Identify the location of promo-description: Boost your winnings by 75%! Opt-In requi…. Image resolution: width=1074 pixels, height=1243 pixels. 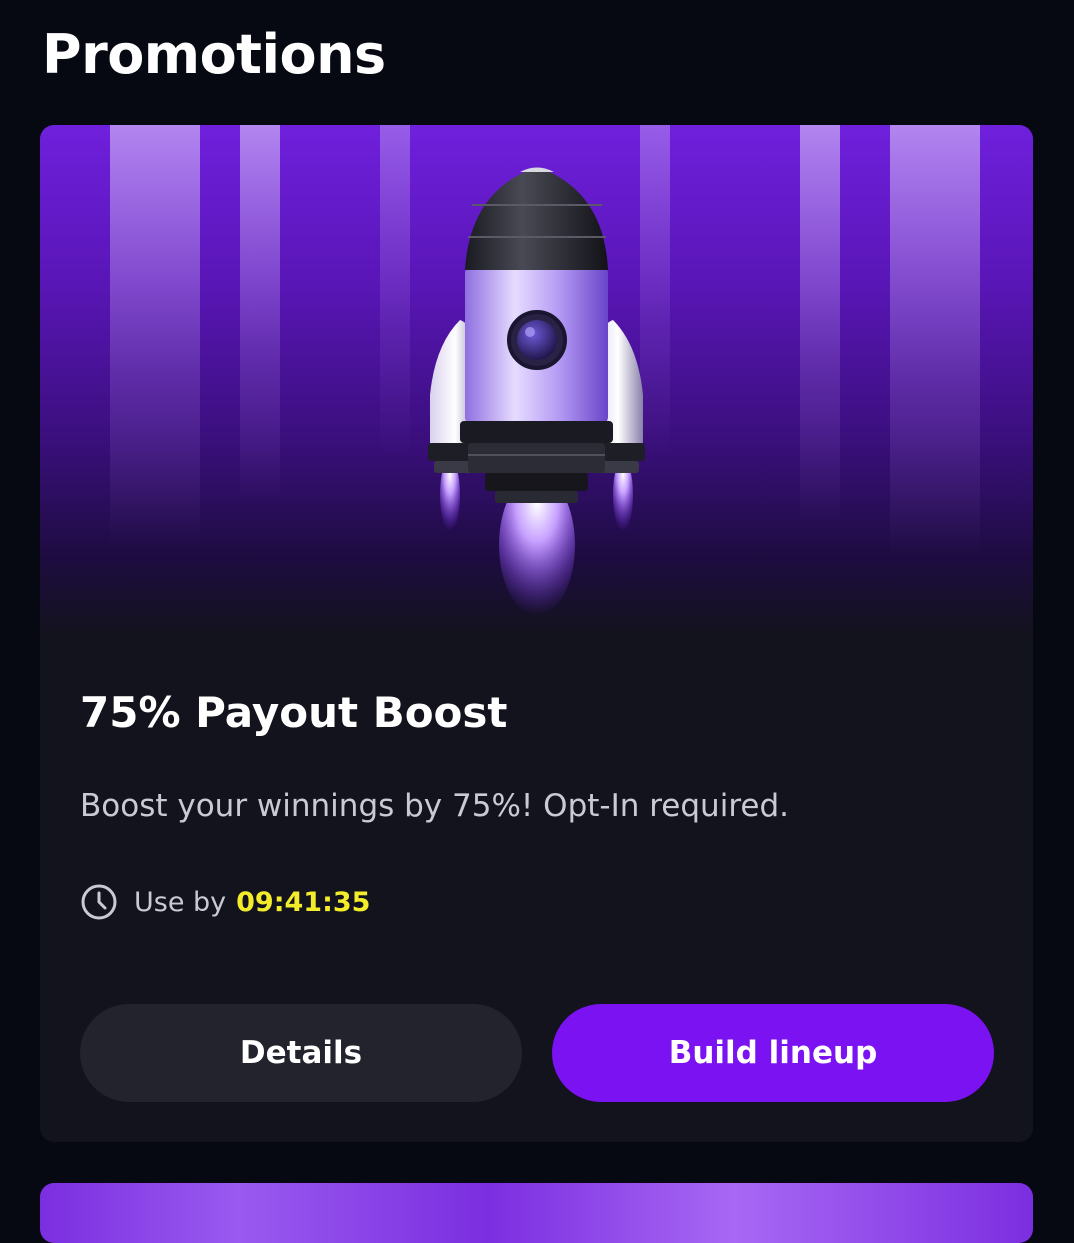
(434, 806).